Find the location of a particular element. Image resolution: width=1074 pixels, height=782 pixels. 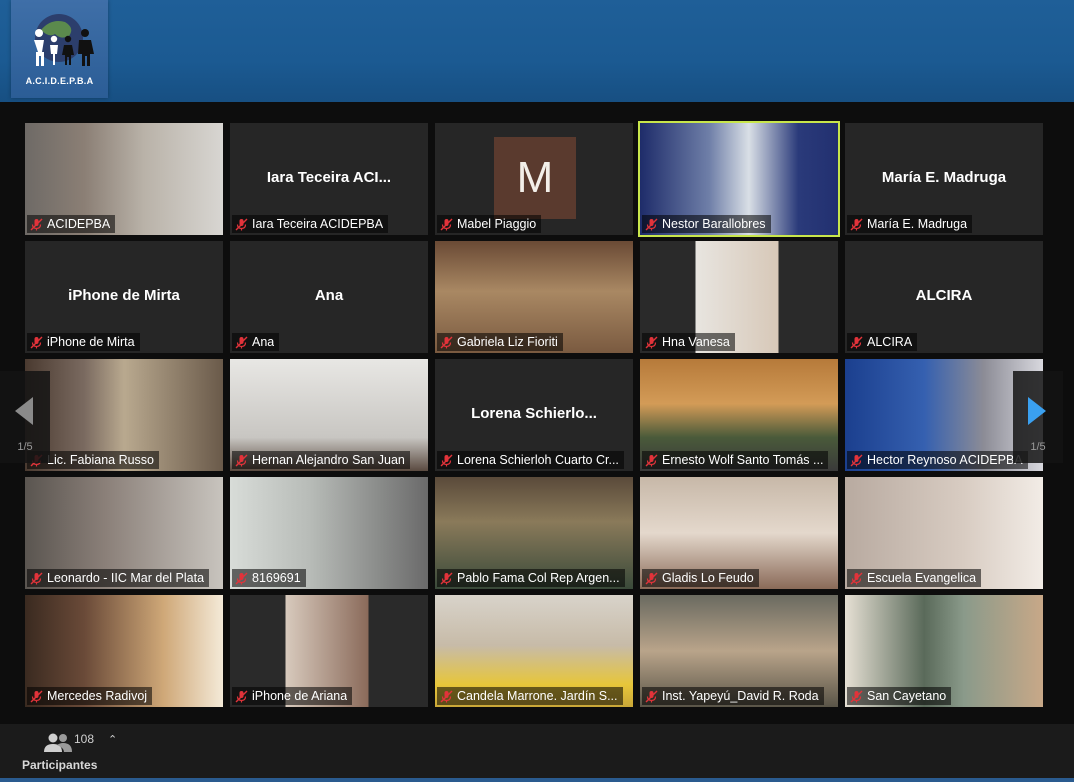

participant-name-label: Gabriela Liz Fioriti is located at coordinates (500, 342).